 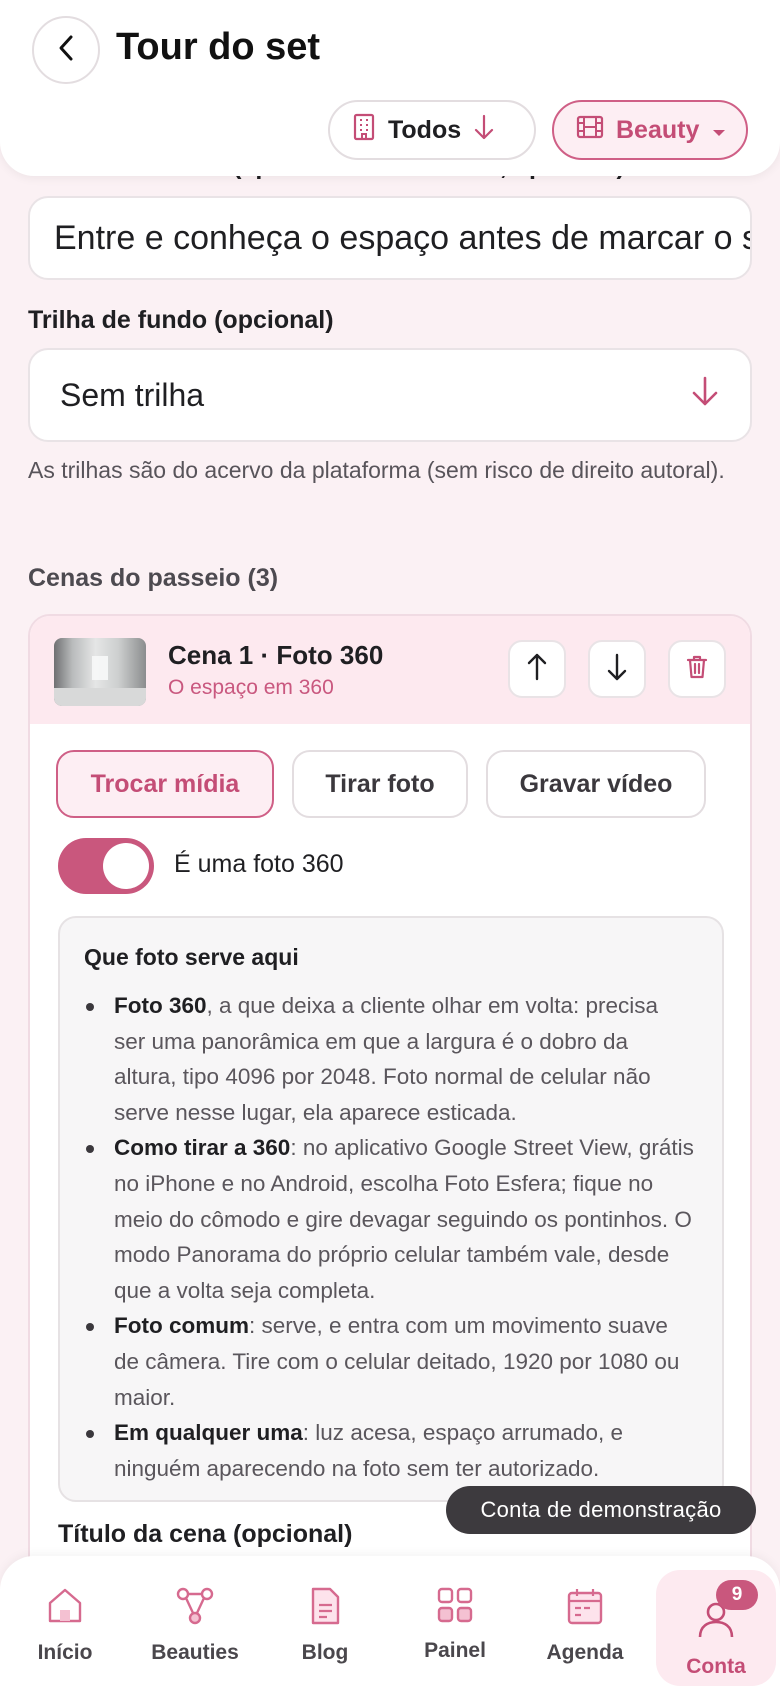 I want to click on document-icon, so click(x=325, y=1608).